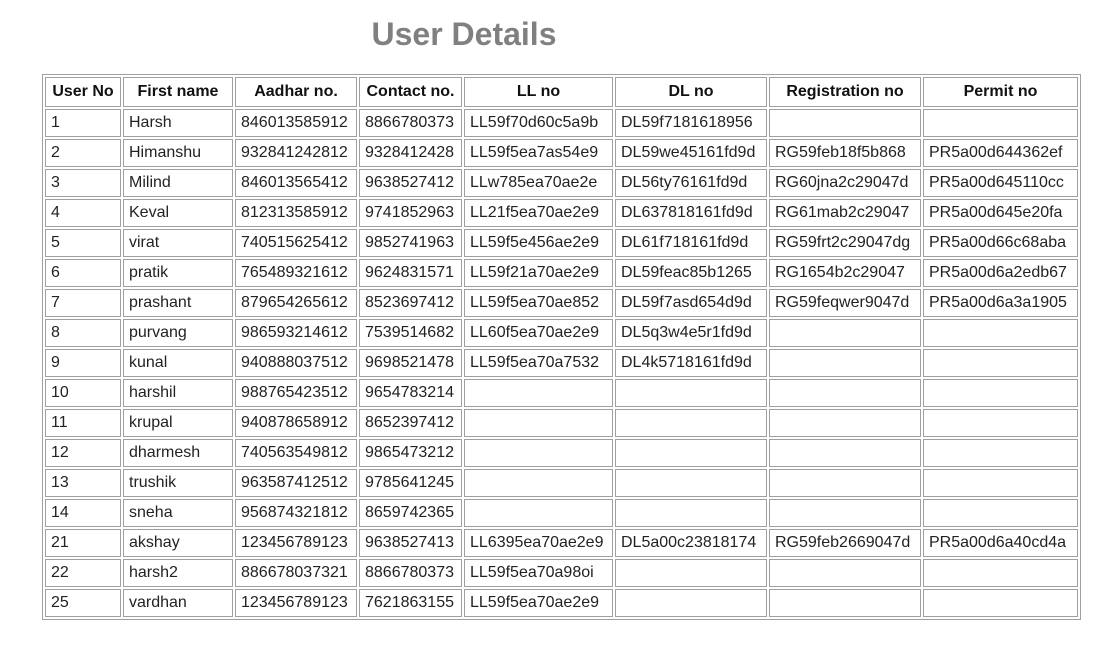 The width and height of the screenshot is (1106, 652). Describe the element at coordinates (691, 333) in the screenshot. I see `dl-no-cell: DL5q3w4e5r1fd9d` at that location.